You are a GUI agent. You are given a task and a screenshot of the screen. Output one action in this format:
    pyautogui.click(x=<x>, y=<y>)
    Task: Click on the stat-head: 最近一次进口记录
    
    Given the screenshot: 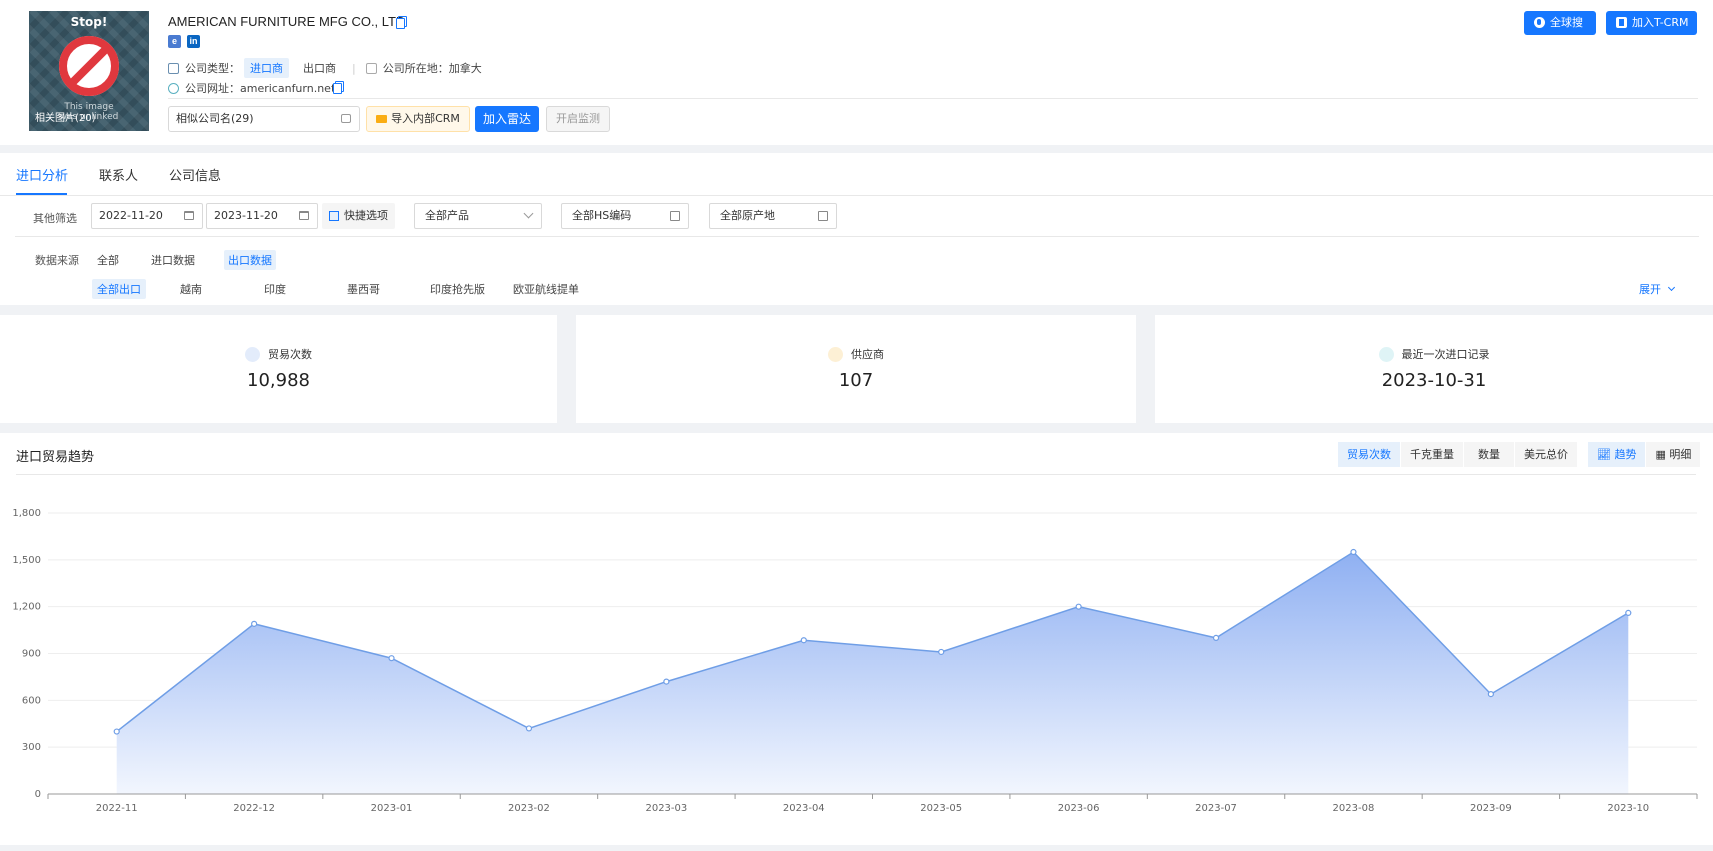 What is the action you would take?
    pyautogui.click(x=1434, y=354)
    